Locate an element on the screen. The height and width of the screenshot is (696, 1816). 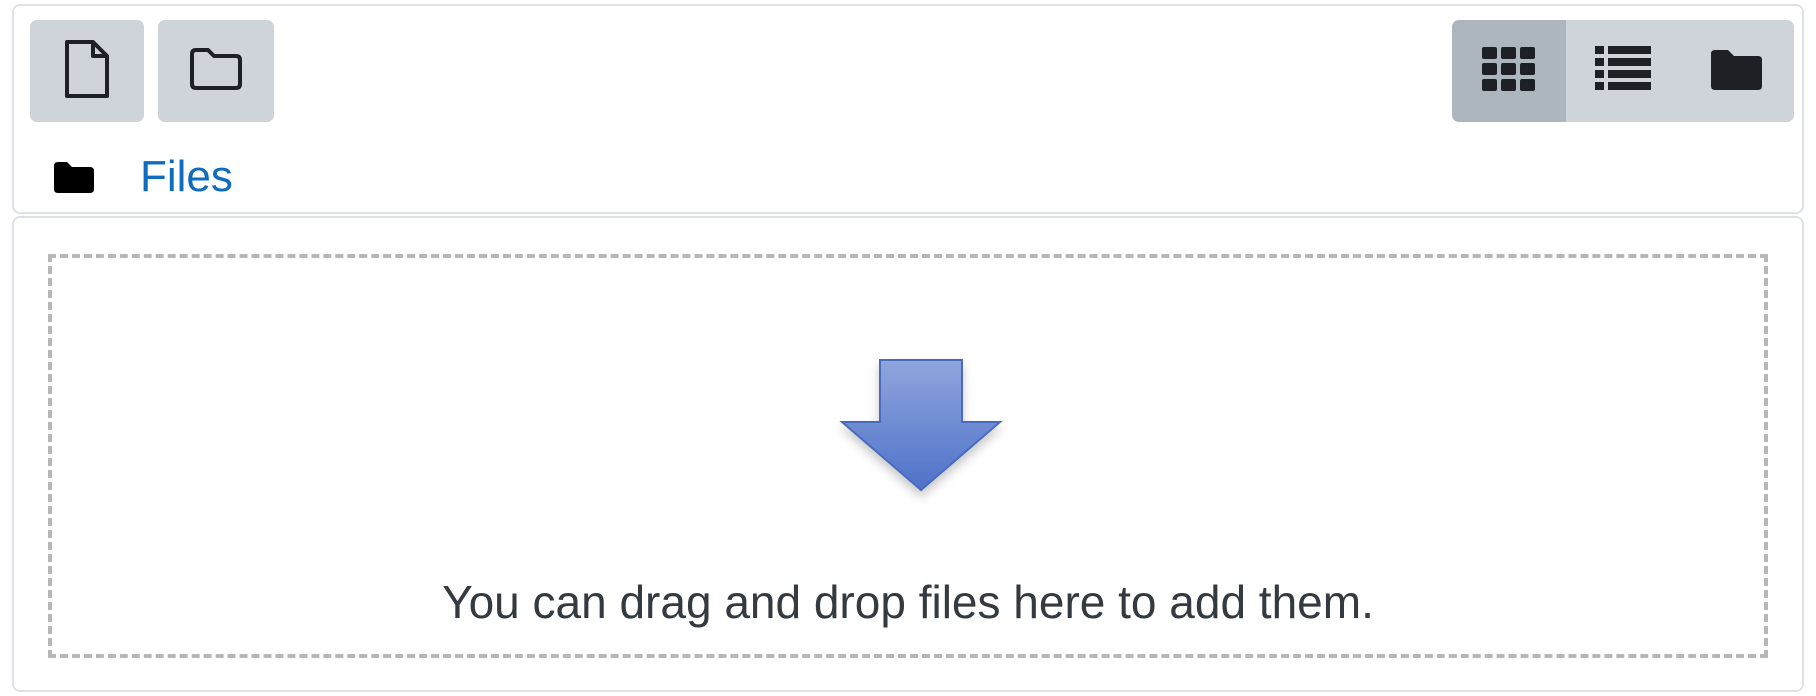
breadcrumb: Files is located at coordinates (143, 177).